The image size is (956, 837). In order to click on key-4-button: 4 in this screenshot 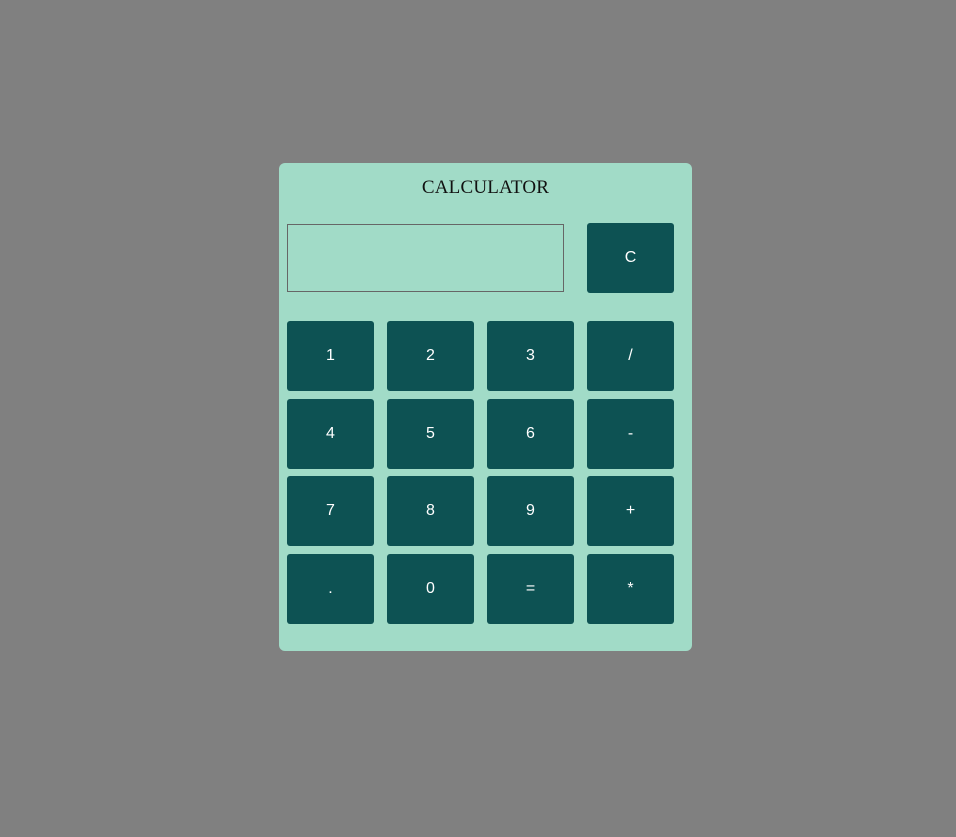, I will do `click(330, 434)`.